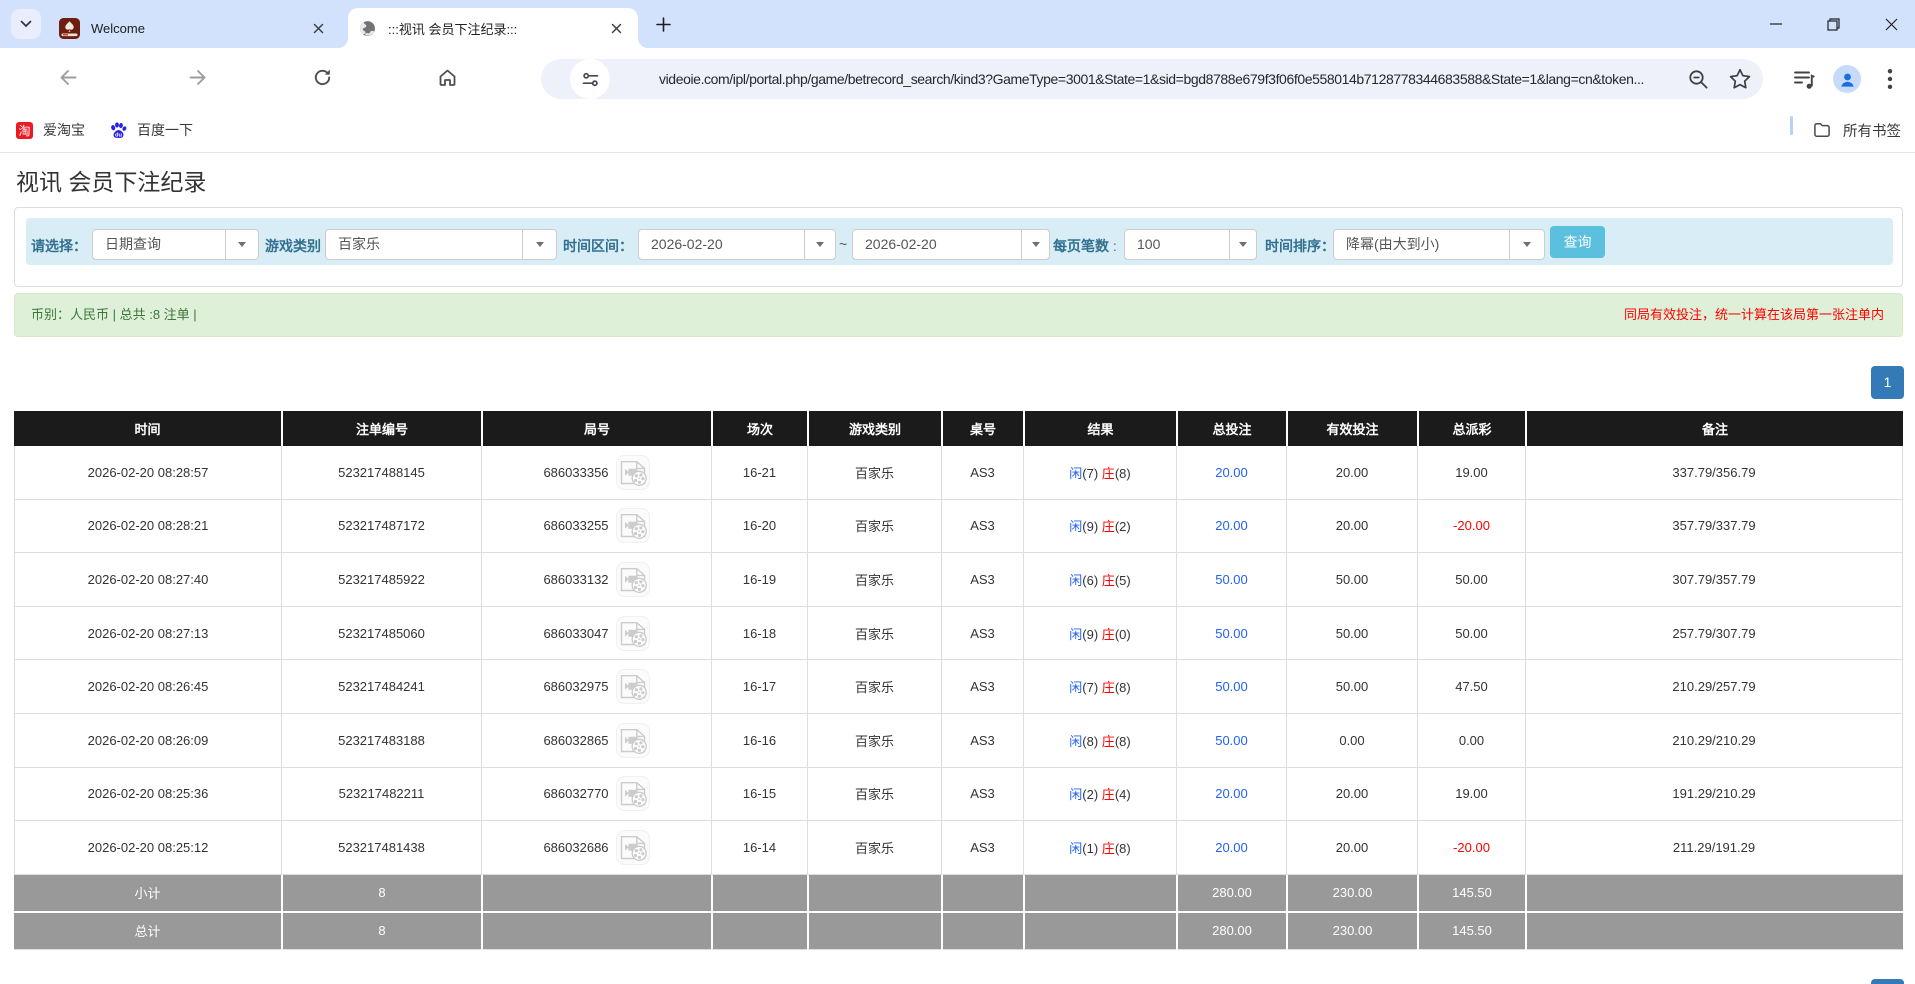  Describe the element at coordinates (118, 135) in the screenshot. I see `svg-text: du` at that location.